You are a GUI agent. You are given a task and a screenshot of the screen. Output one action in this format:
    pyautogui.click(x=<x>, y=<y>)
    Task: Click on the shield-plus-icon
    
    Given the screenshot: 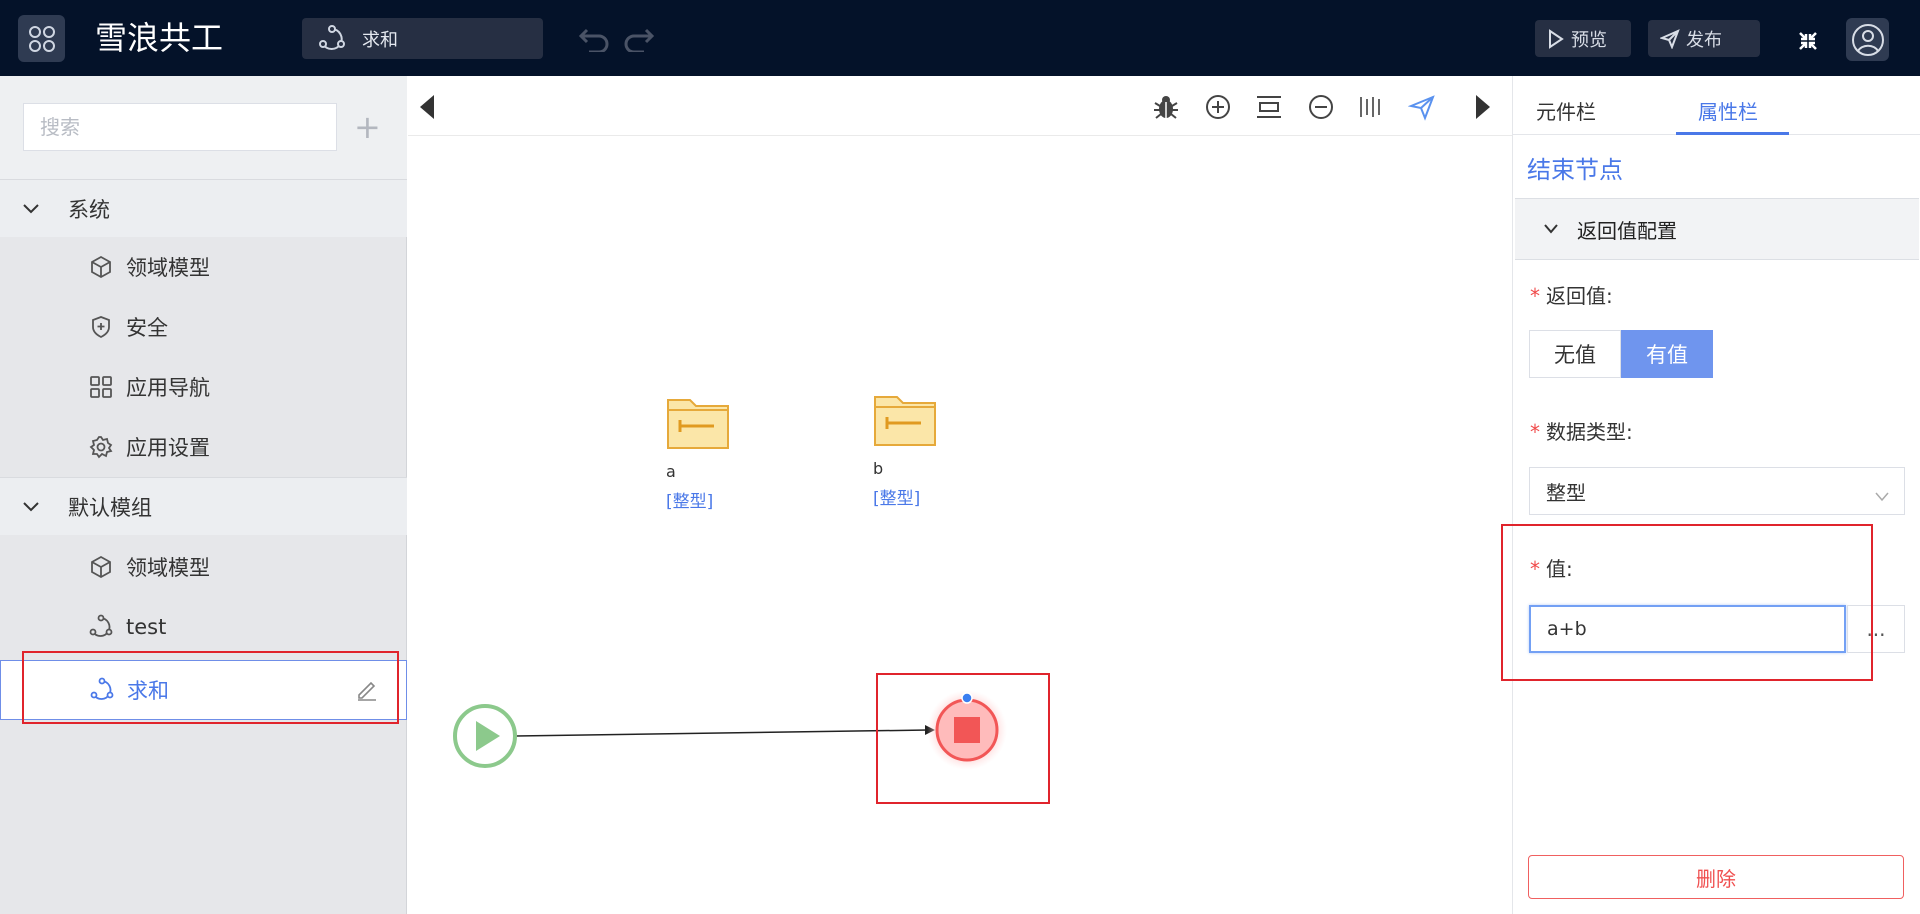 What is the action you would take?
    pyautogui.click(x=101, y=327)
    